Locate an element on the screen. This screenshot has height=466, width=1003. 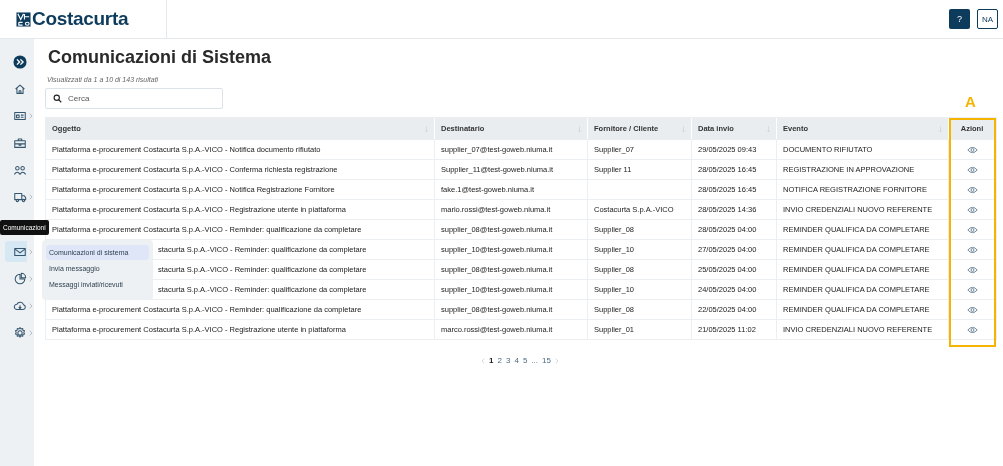
page-link: 15 is located at coordinates (546, 360).